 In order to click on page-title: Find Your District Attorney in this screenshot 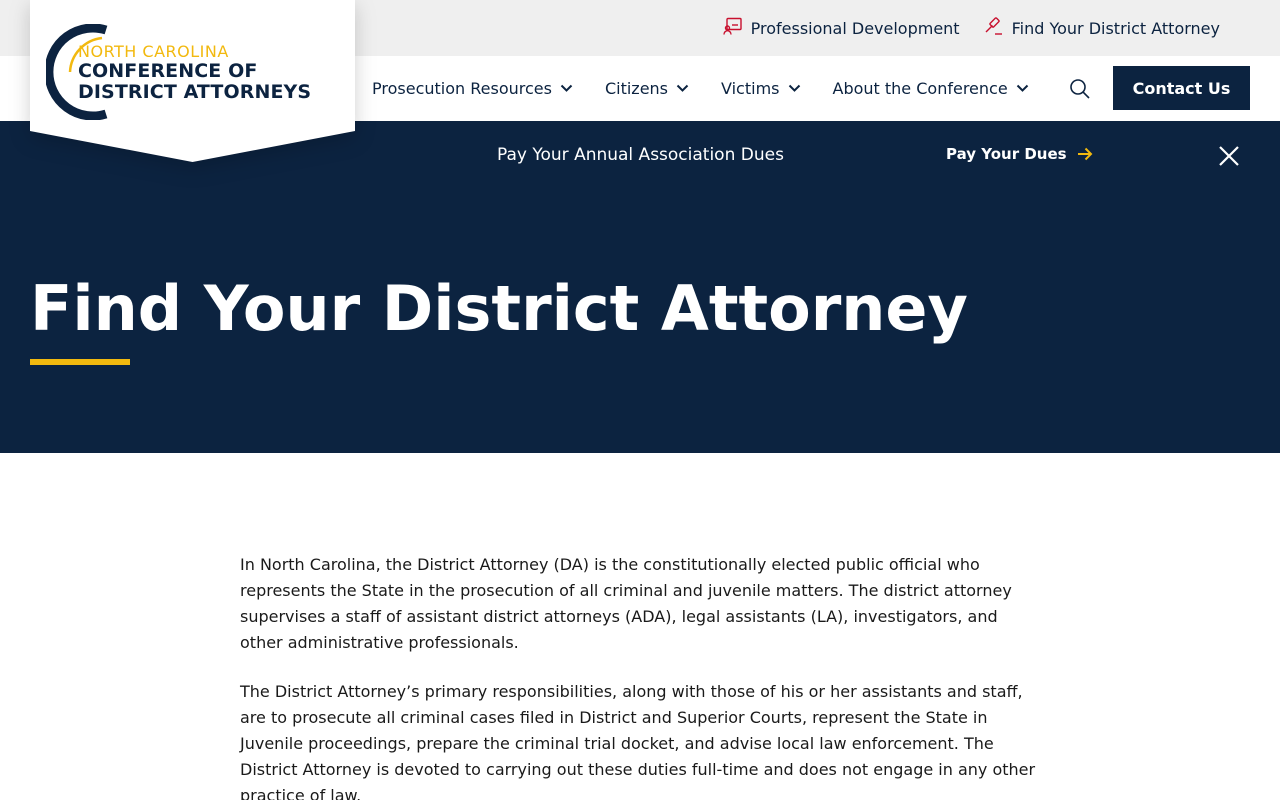, I will do `click(499, 308)`.